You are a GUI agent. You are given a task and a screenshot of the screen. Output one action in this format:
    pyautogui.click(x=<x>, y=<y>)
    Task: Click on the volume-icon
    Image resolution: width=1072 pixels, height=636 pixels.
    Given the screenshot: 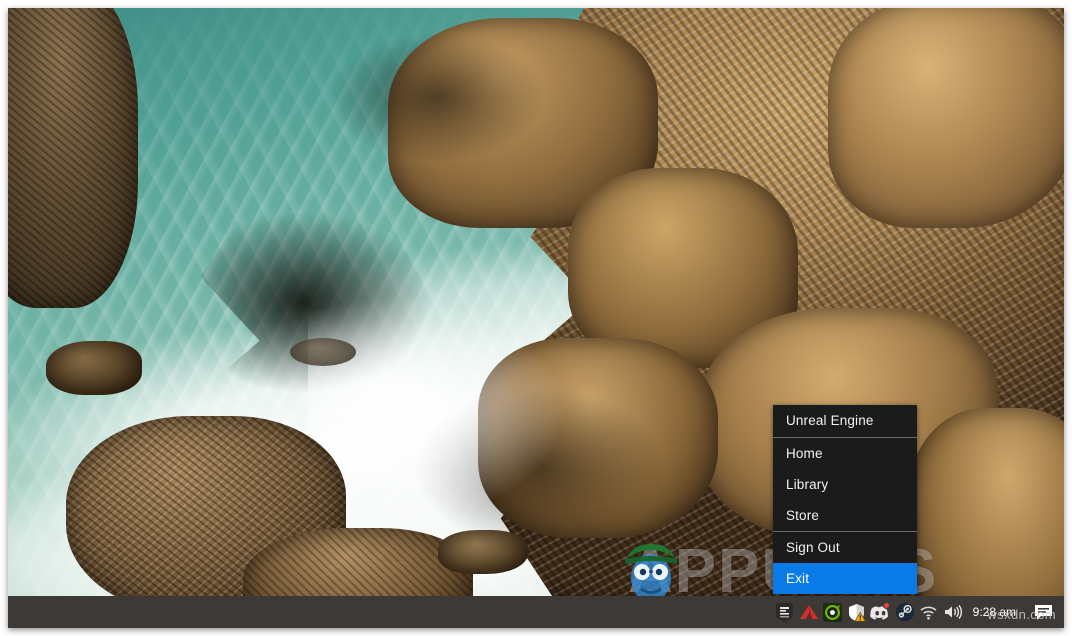 What is the action you would take?
    pyautogui.click(x=953, y=612)
    